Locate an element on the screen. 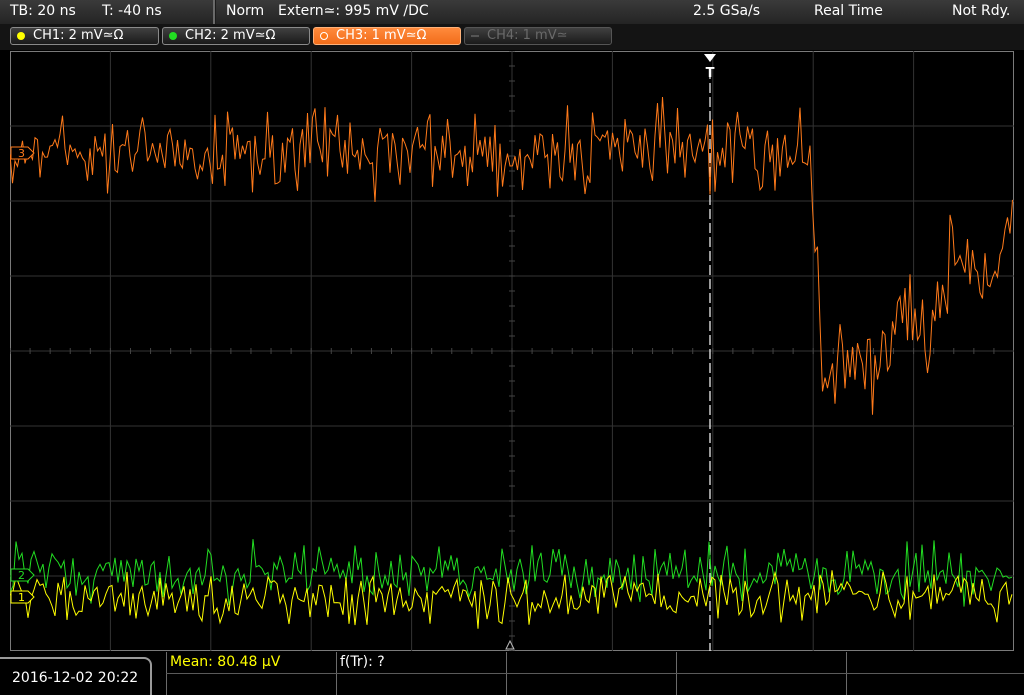 This screenshot has height=695, width=1024. date-time: 2016-12-02 20:22 is located at coordinates (75, 678).